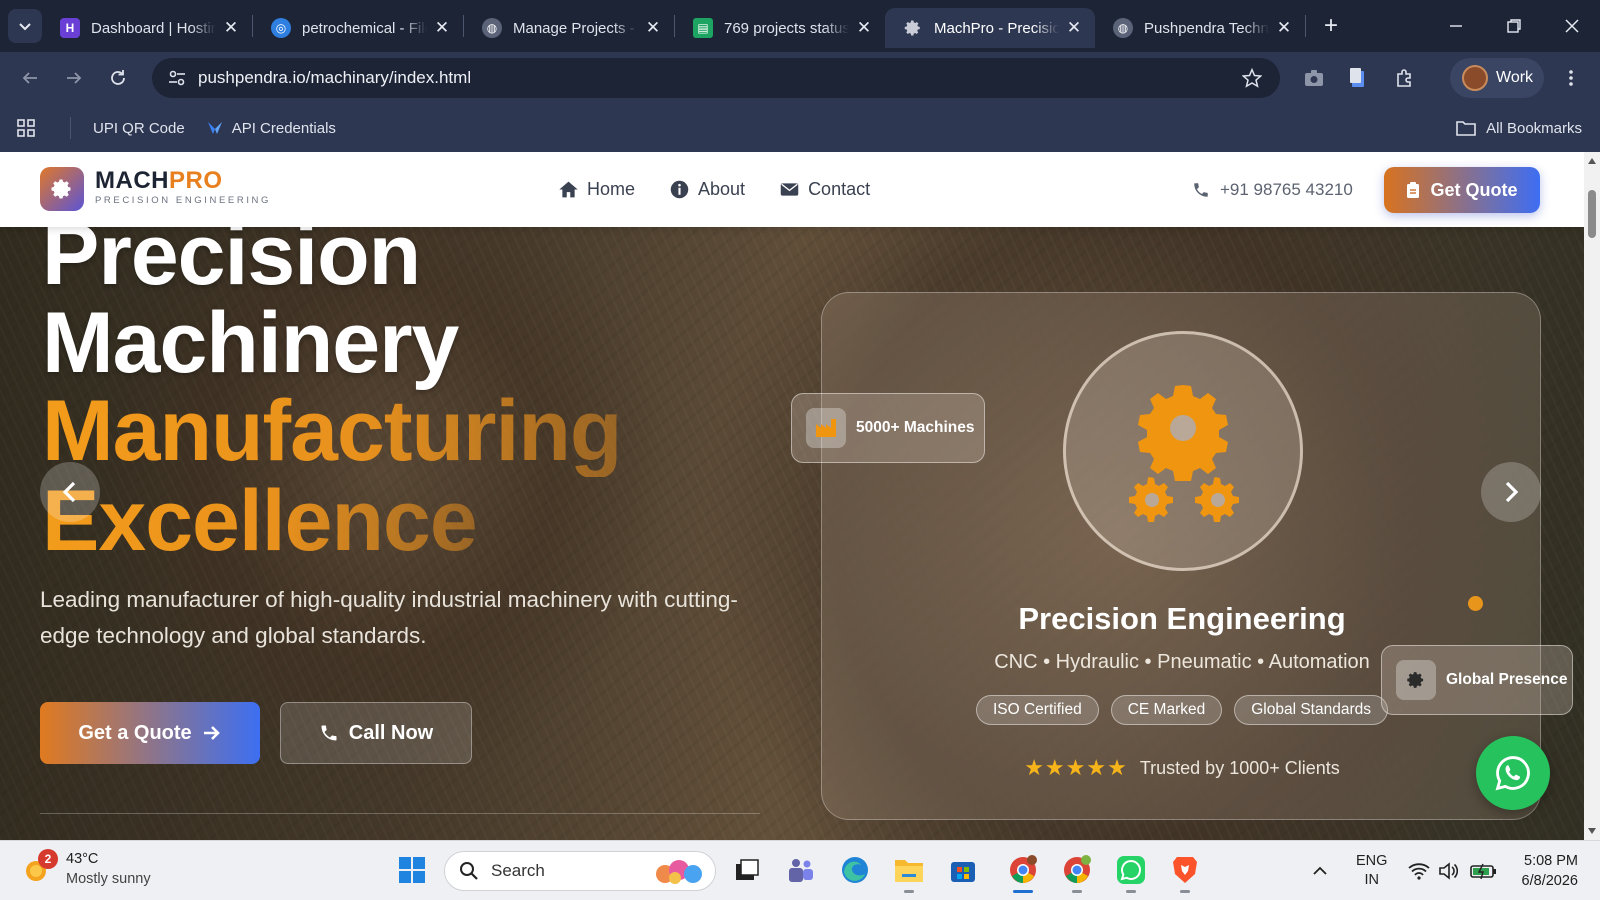 This screenshot has width=1600, height=900. What do you see at coordinates (1592, 496) in the screenshot?
I see `page-scrollbar` at bounding box center [1592, 496].